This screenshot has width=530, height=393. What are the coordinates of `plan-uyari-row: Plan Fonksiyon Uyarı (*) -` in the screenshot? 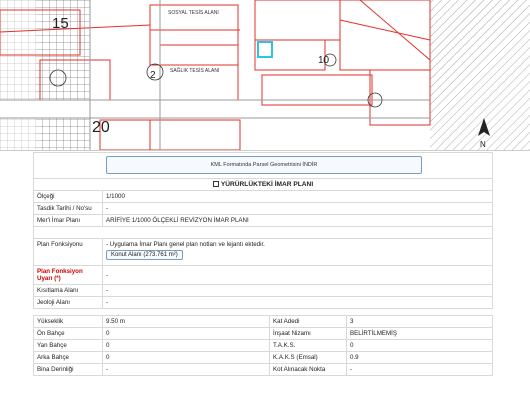 It's located at (263, 275).